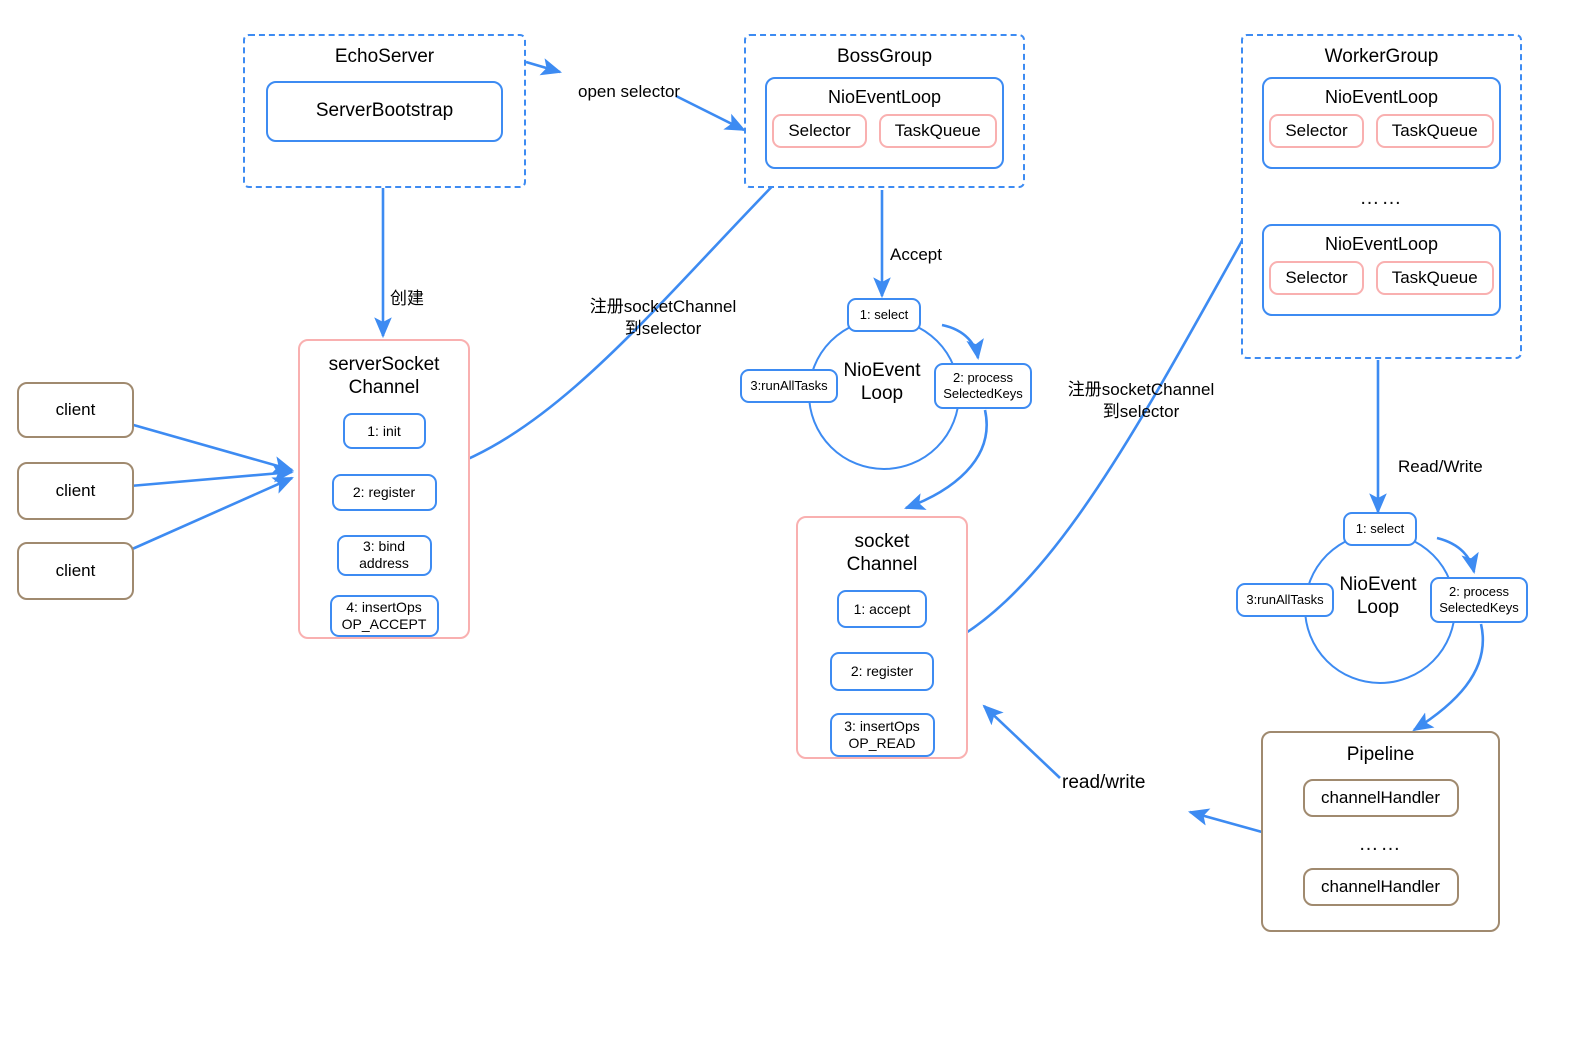  Describe the element at coordinates (1381, 96) in the screenshot. I see `worker-nio-event-loop-1-title: NioEventLoop` at that location.